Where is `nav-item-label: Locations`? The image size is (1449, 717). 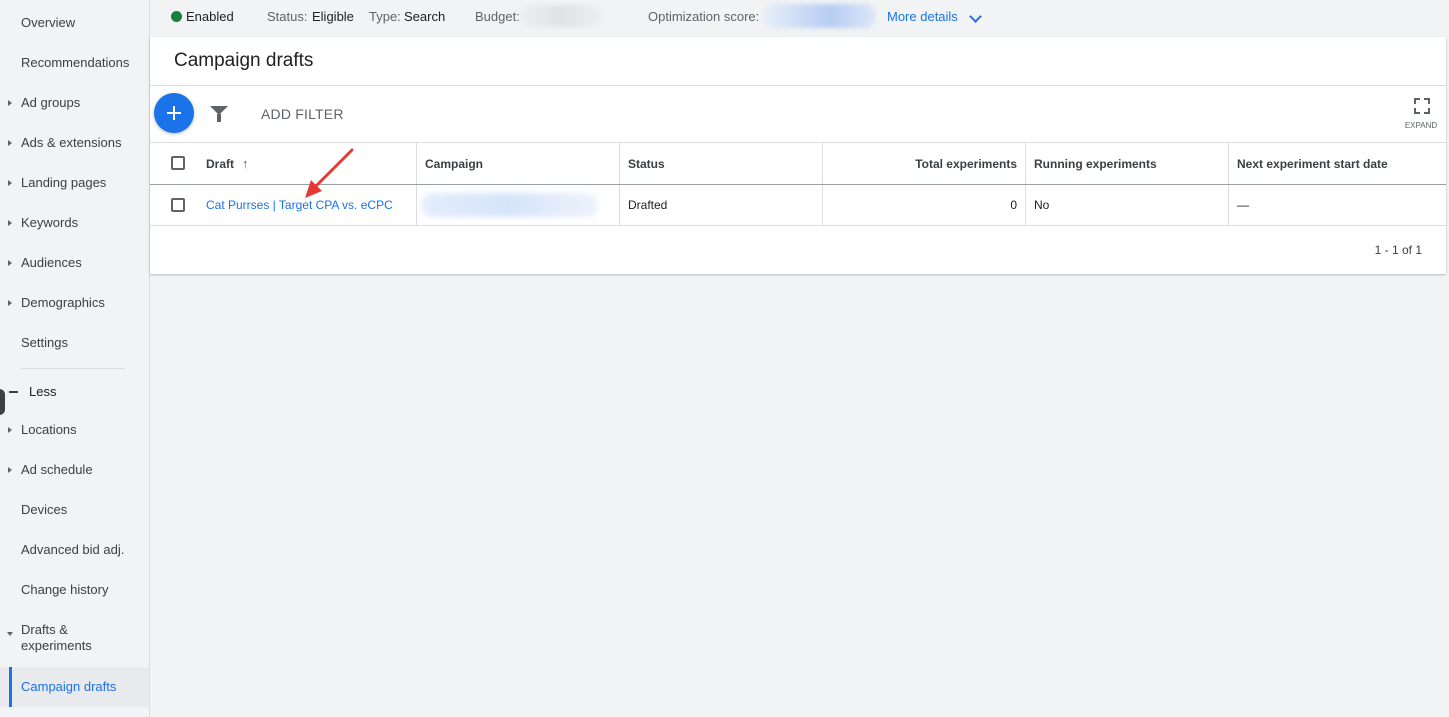 nav-item-label: Locations is located at coordinates (49, 429).